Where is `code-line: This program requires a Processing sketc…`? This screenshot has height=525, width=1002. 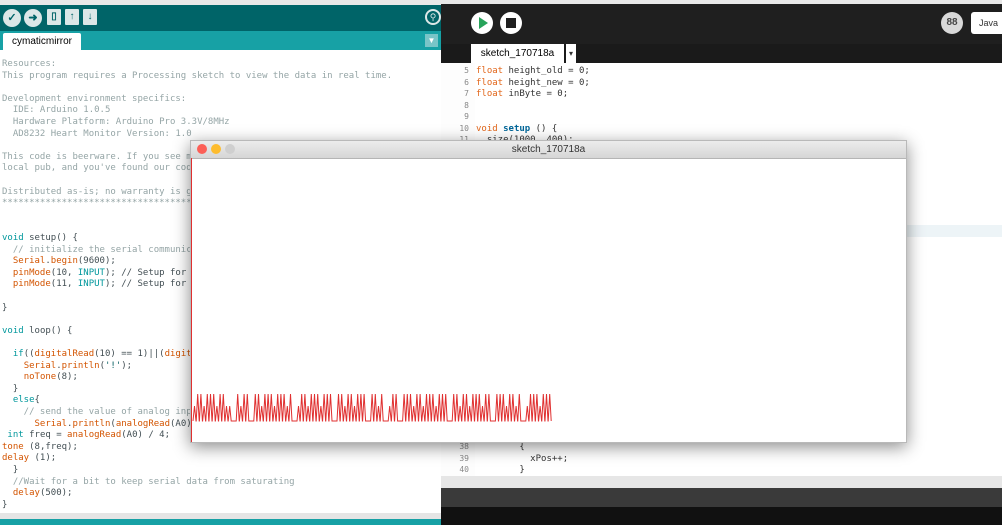
code-line: This program requires a Processing sketc… is located at coordinates (197, 76).